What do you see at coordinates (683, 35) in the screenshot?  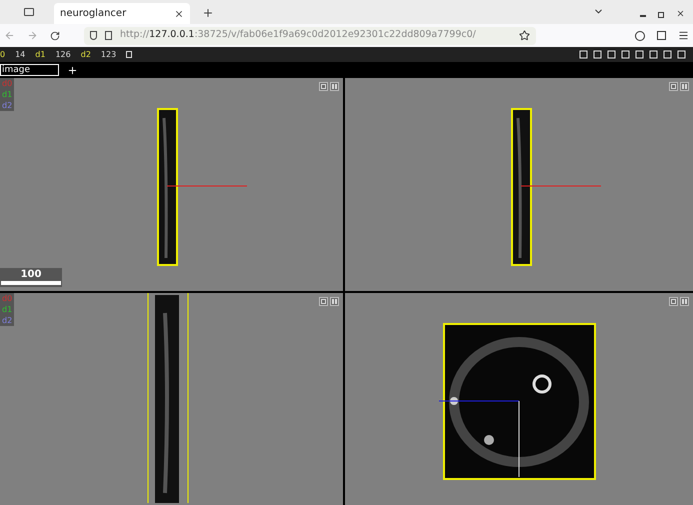 I see `menu-icon` at bounding box center [683, 35].